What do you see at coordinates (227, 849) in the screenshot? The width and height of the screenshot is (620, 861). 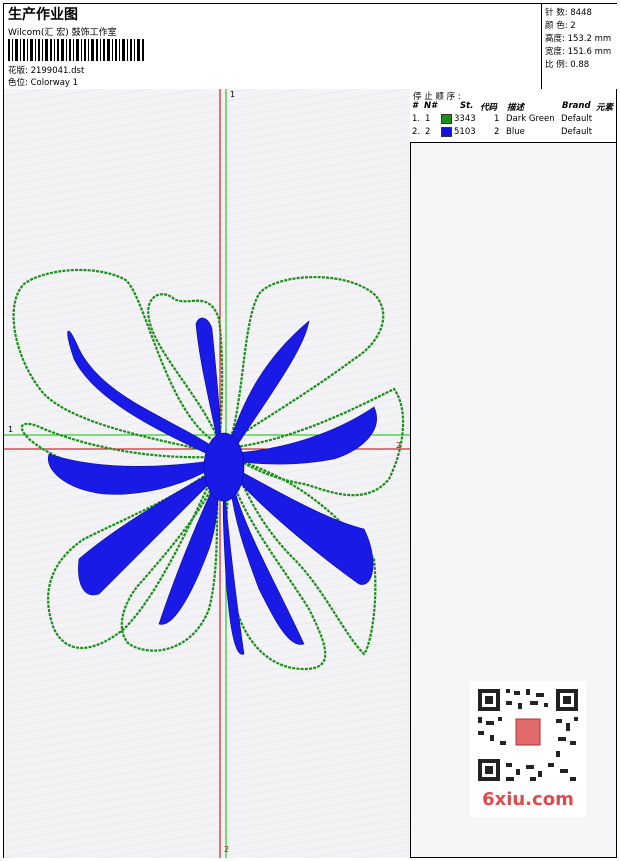 I see `axis-label-bottom: 2` at bounding box center [227, 849].